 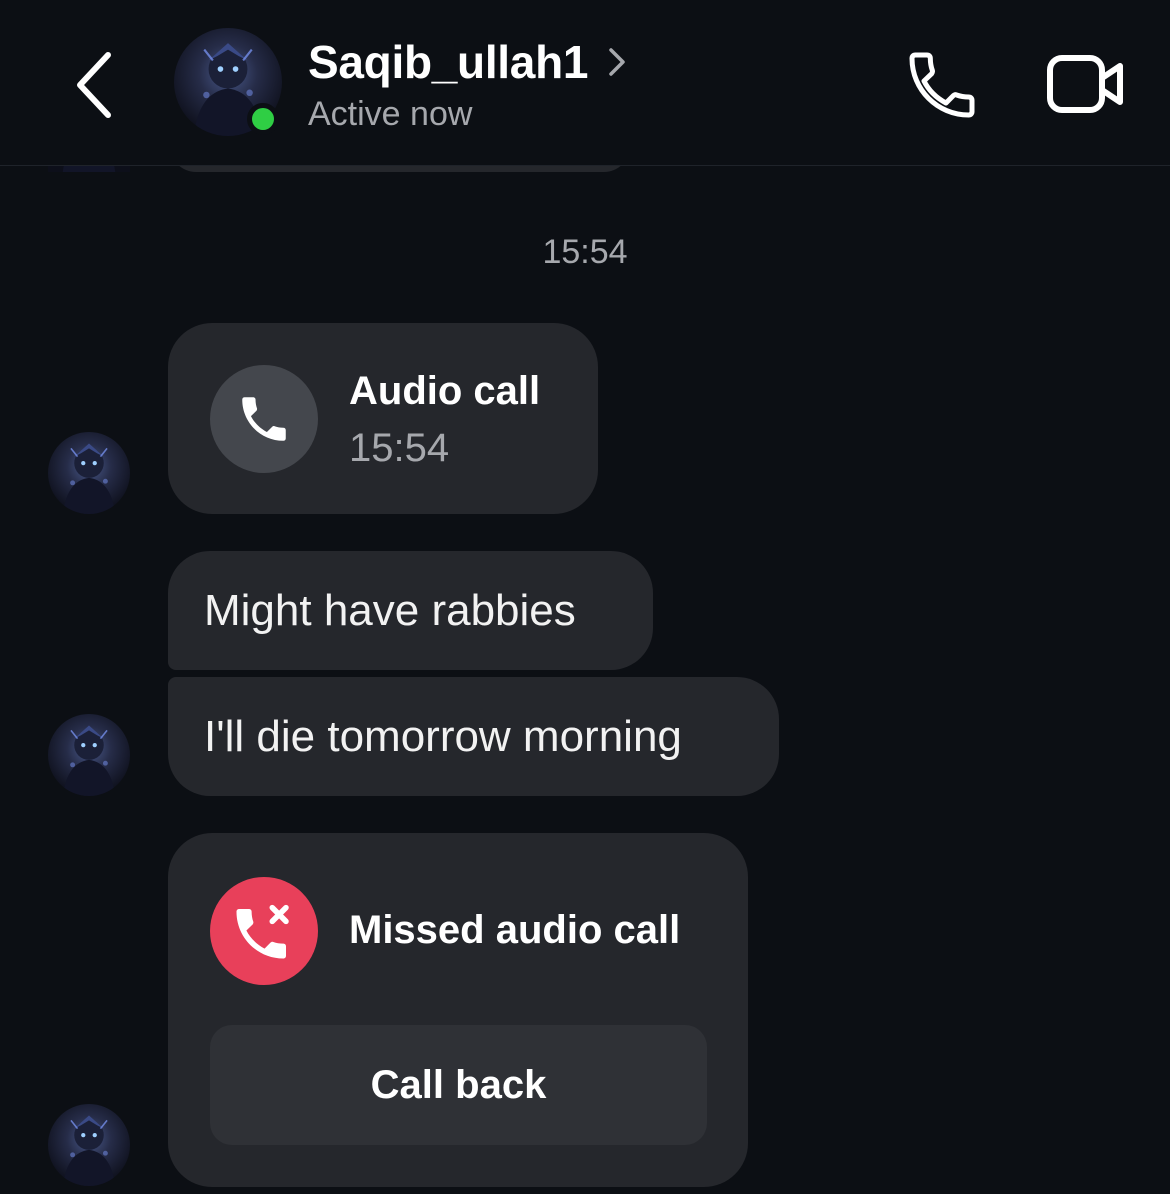 I want to click on missed-call-icon-circle, so click(x=264, y=931).